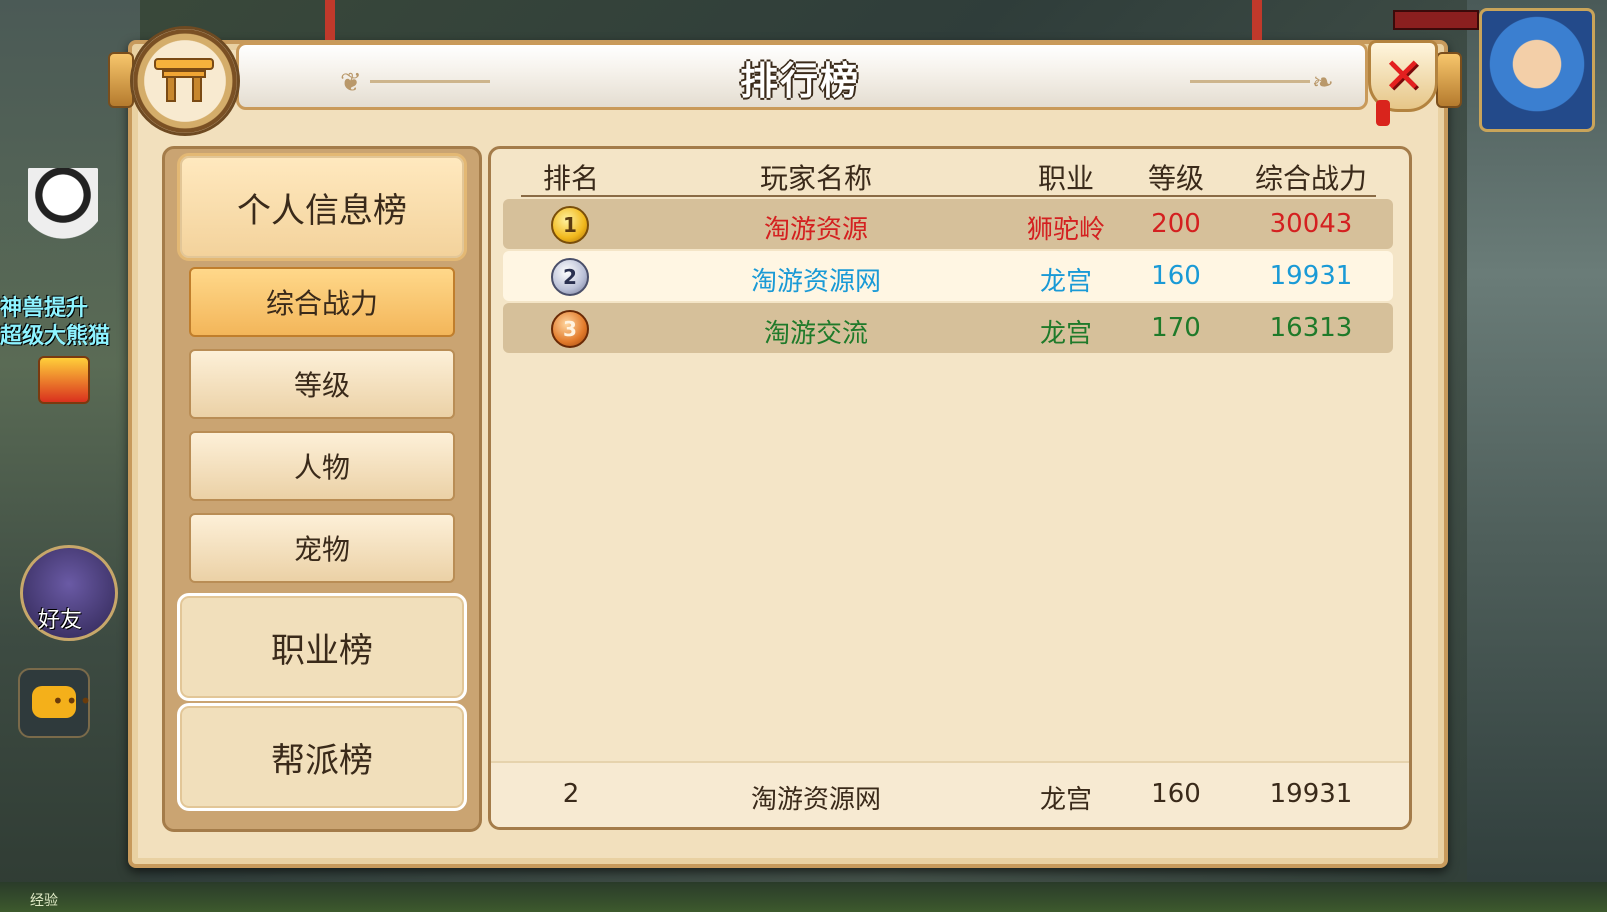  I want to click on header-power: 综合战力, so click(1310, 178).